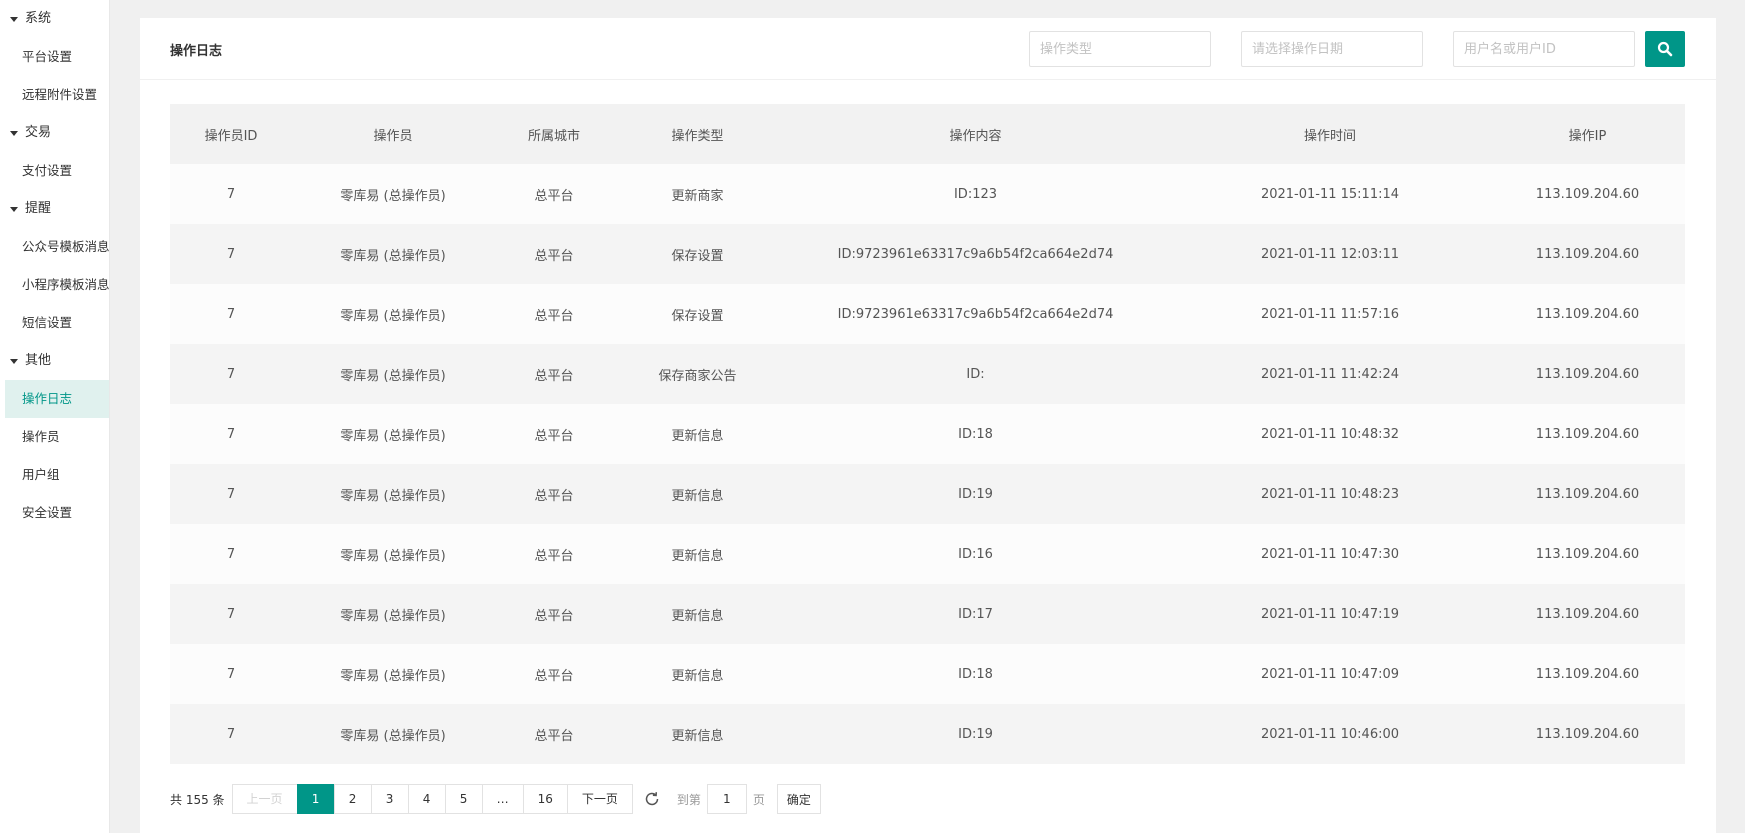 This screenshot has height=833, width=1745. I want to click on sidebar-item-payment-settings: 支付设置, so click(54, 171).